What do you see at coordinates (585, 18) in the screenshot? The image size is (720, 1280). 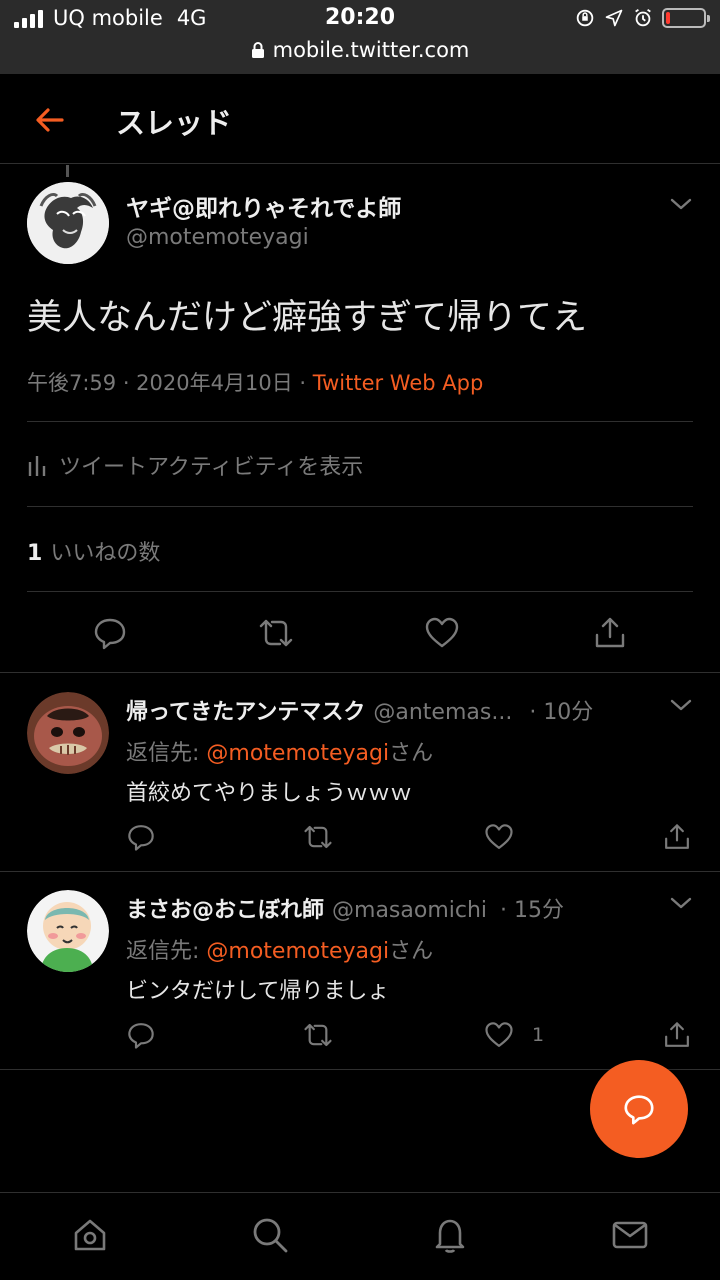 I see `rotation-lock-icon` at bounding box center [585, 18].